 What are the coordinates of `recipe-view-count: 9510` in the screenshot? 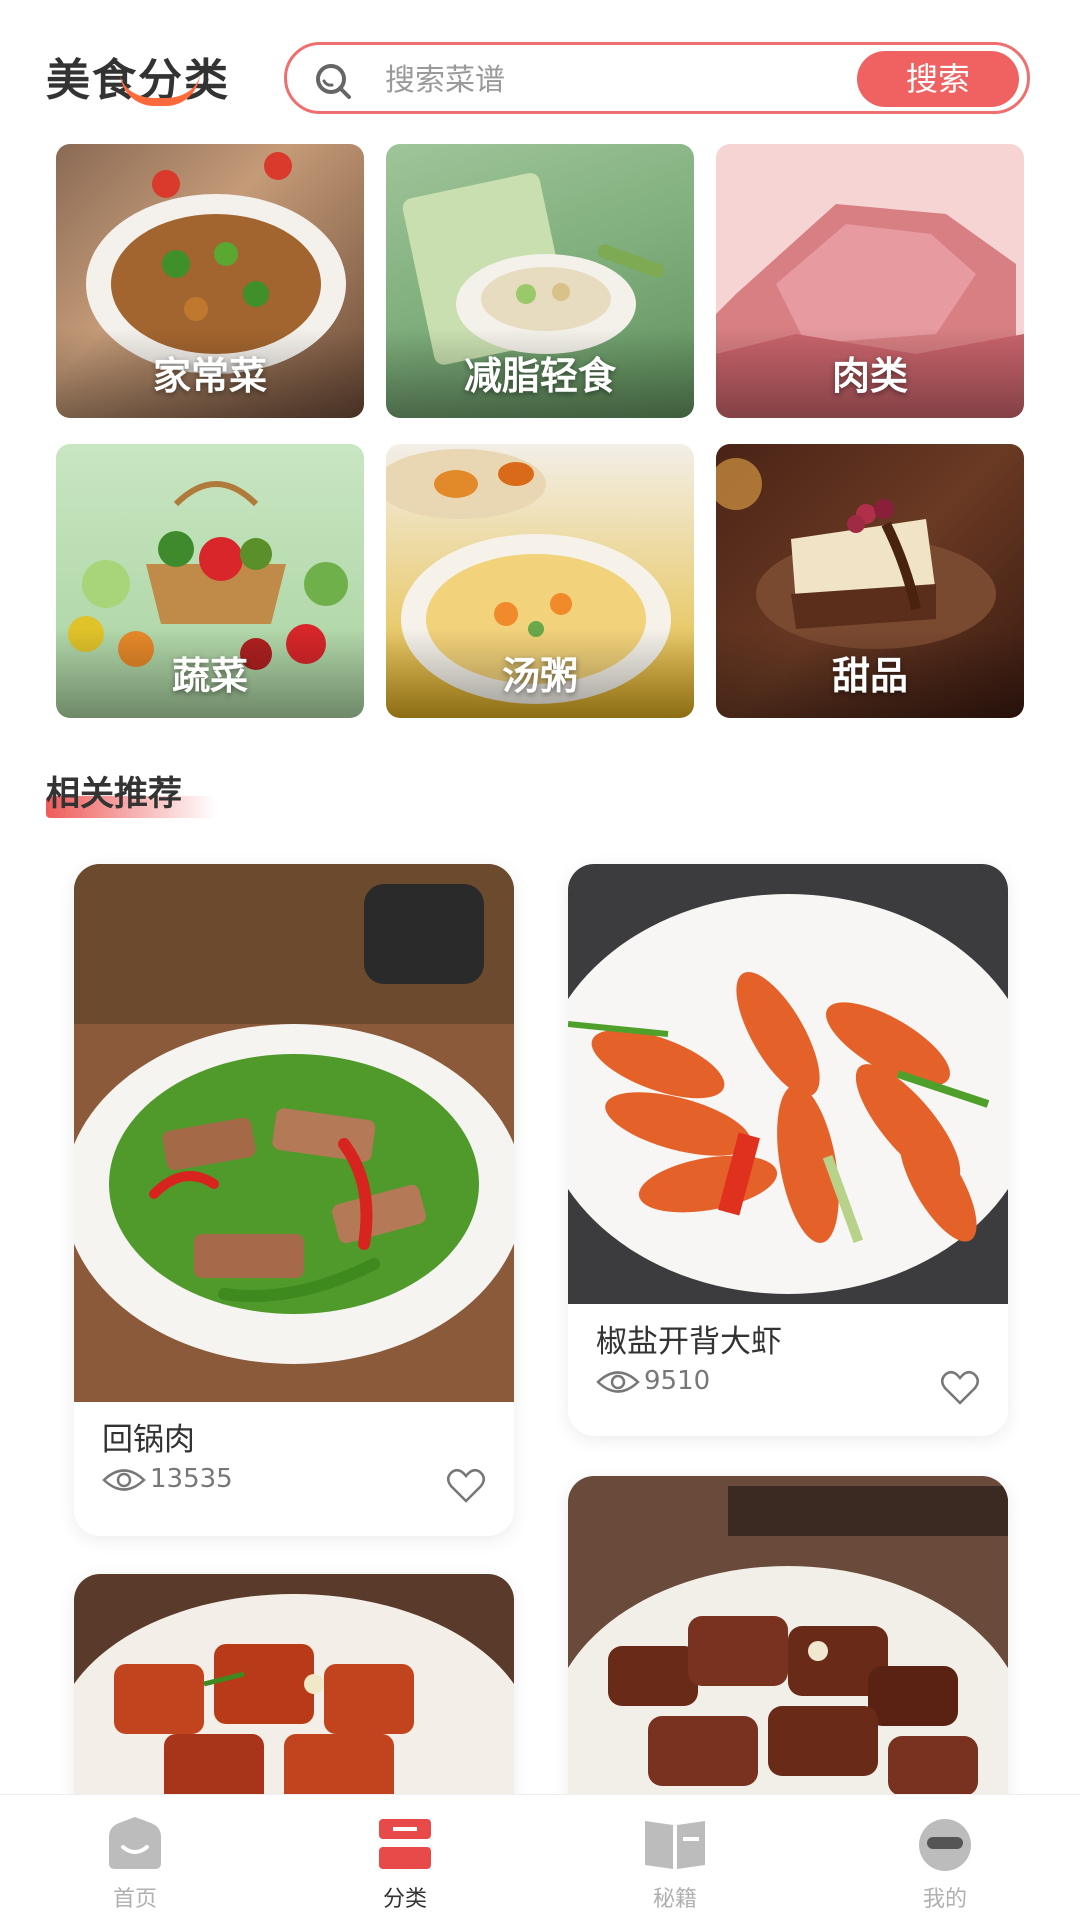 It's located at (677, 1381).